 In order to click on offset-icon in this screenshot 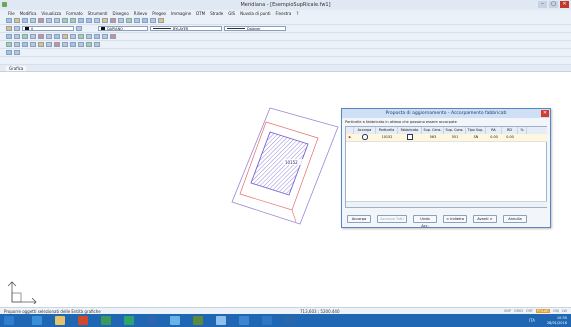, I will do `click(105, 36)`.